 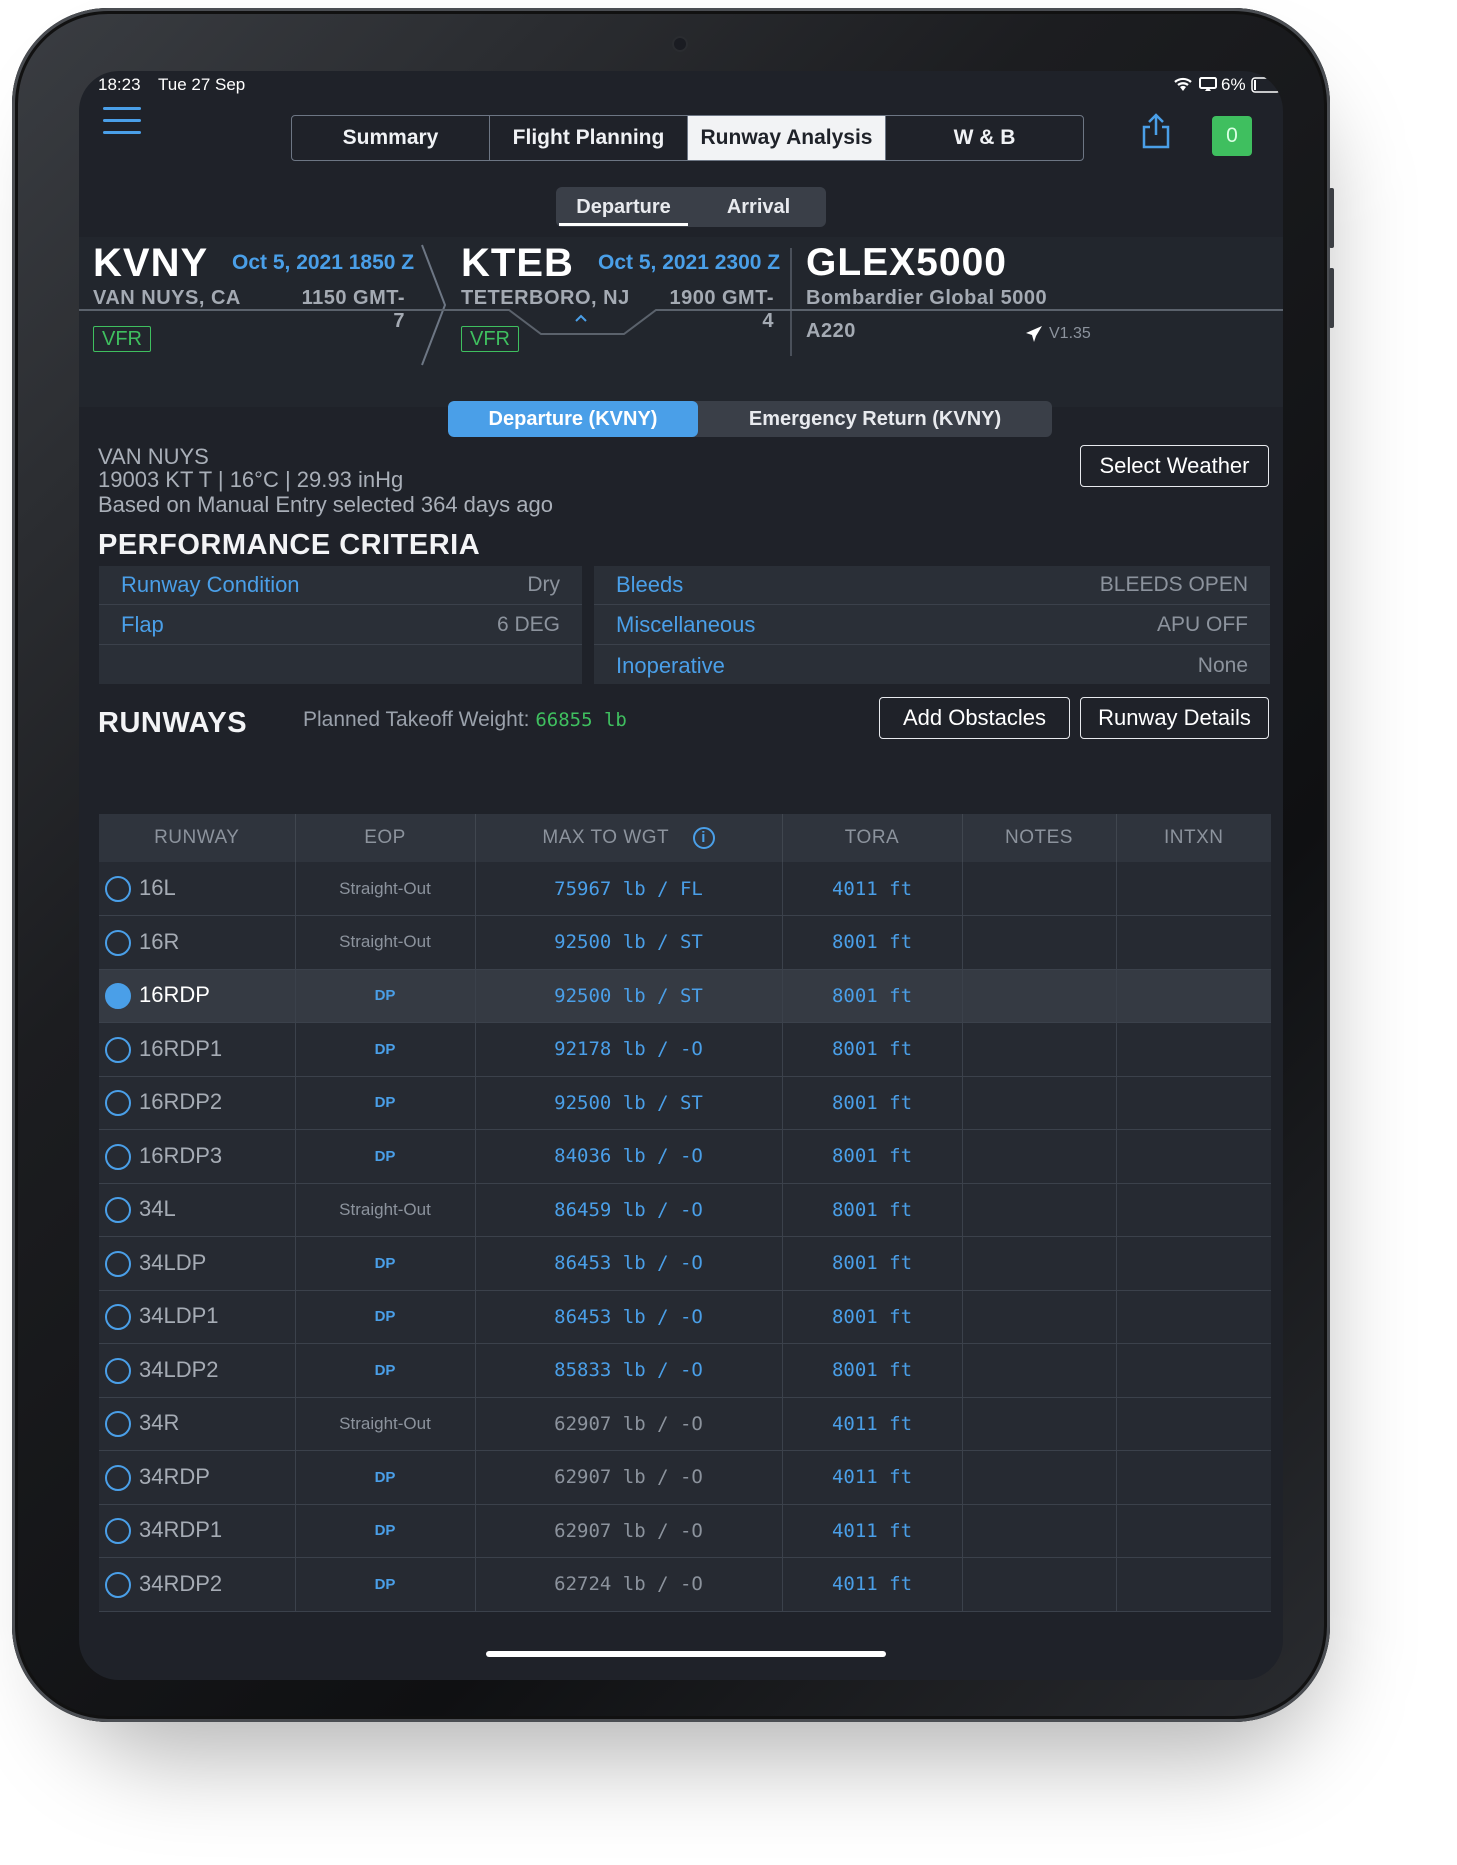 I want to click on col-max-to-wgt: MAX TO WGT i, so click(x=629, y=838).